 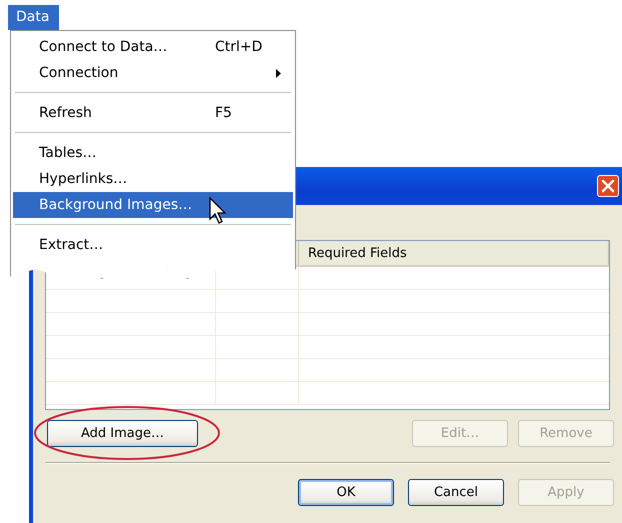 I want to click on close-button, so click(x=608, y=186).